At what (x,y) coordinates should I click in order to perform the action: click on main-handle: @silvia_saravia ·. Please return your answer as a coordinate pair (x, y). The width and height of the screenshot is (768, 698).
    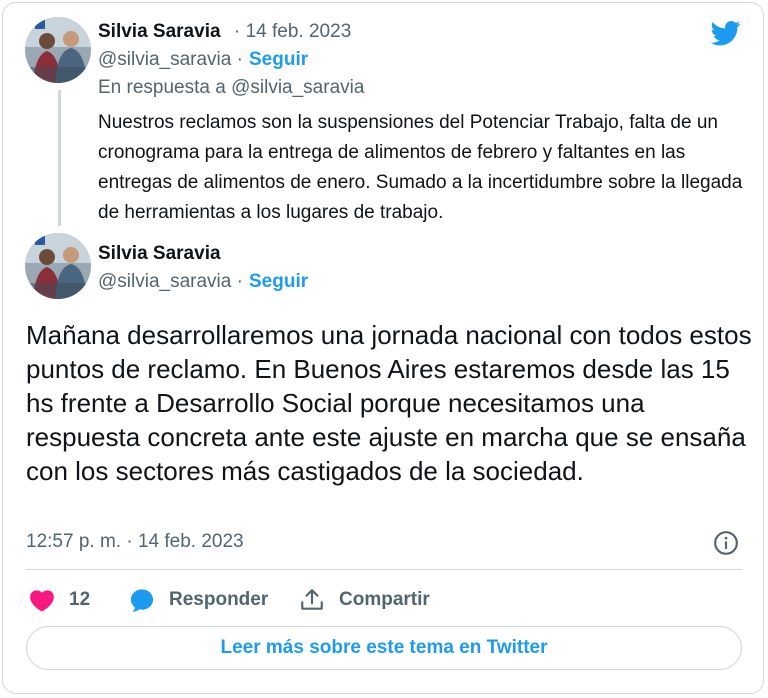
    Looking at the image, I should click on (170, 282).